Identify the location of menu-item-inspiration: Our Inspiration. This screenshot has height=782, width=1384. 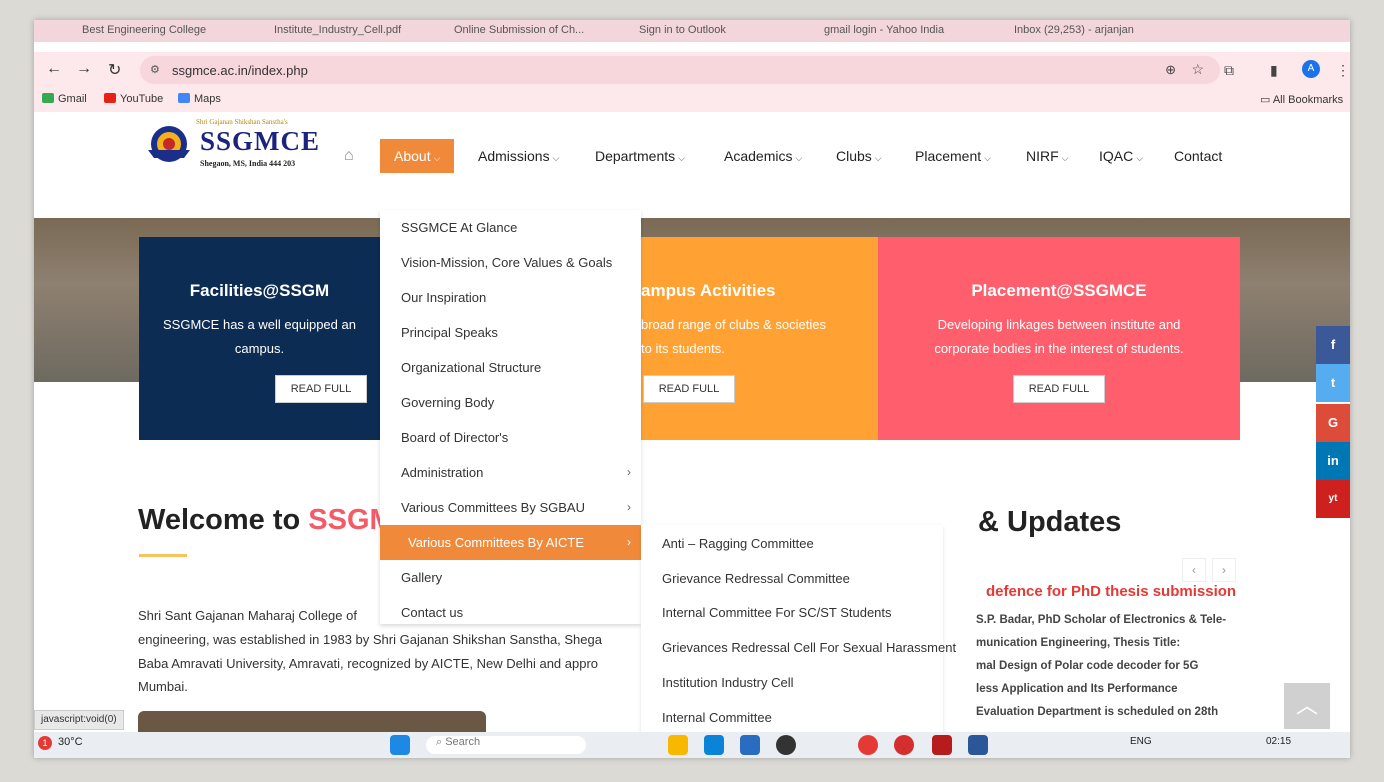
(510, 297).